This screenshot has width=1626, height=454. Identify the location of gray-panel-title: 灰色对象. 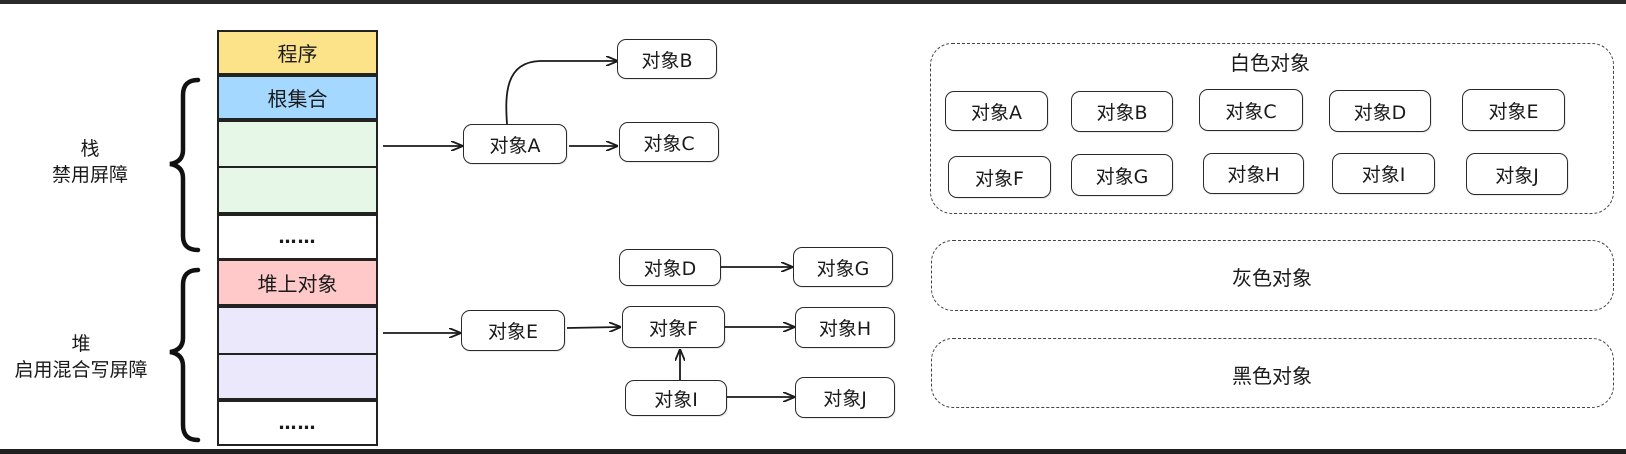
(1272, 278).